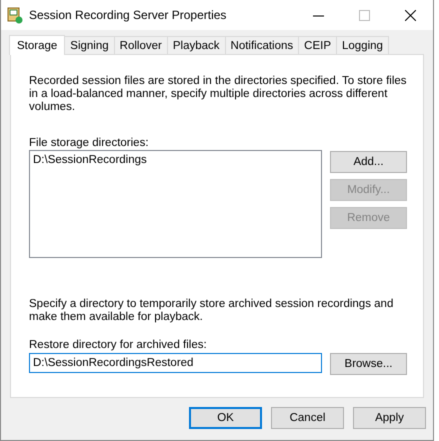  What do you see at coordinates (175, 363) in the screenshot?
I see `restore-directory-field: D:\SessionRecordingsRestored` at bounding box center [175, 363].